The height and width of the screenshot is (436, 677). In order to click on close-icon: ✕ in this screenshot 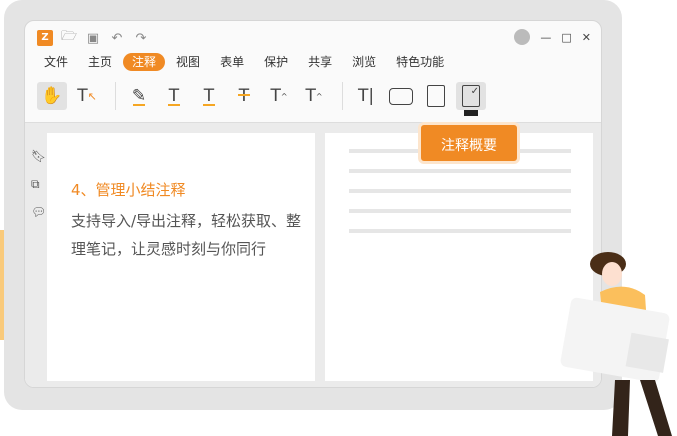, I will do `click(586, 37)`.